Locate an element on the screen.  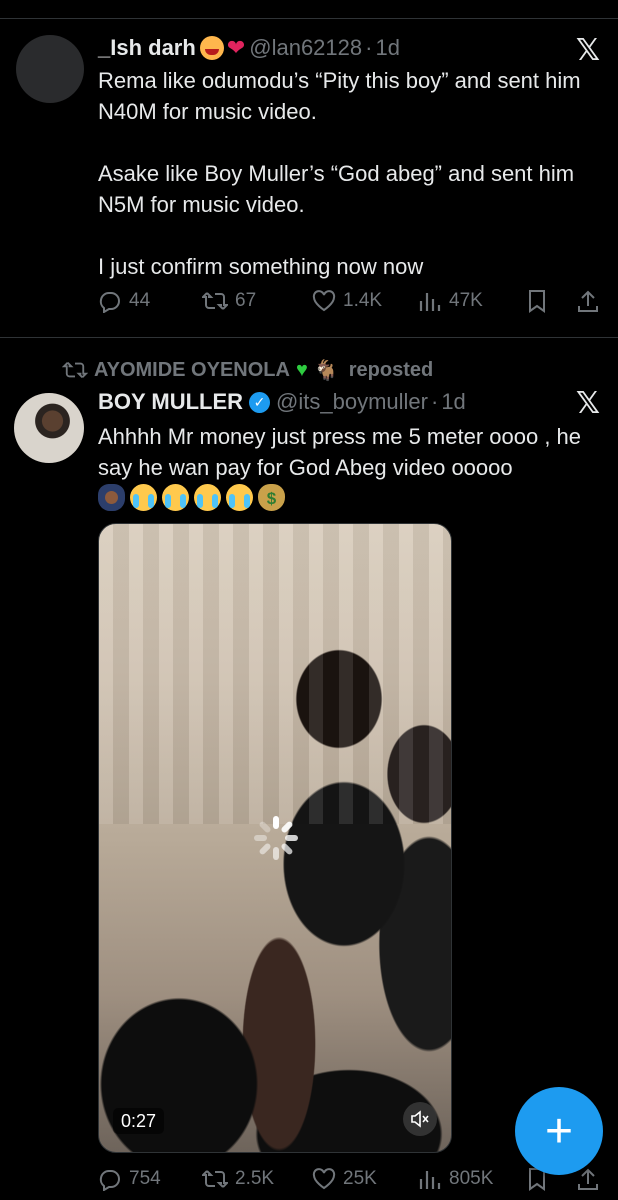
loading-spinner-icon is located at coordinates (276, 838).